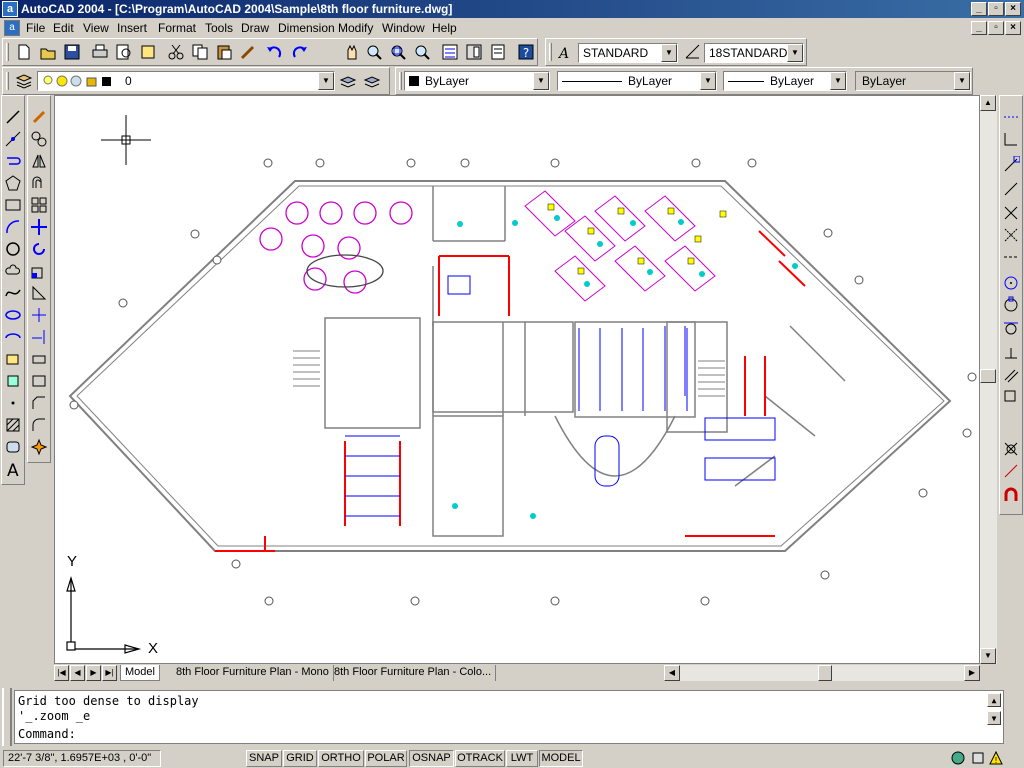  I want to click on menu-tools: Tools, so click(219, 28).